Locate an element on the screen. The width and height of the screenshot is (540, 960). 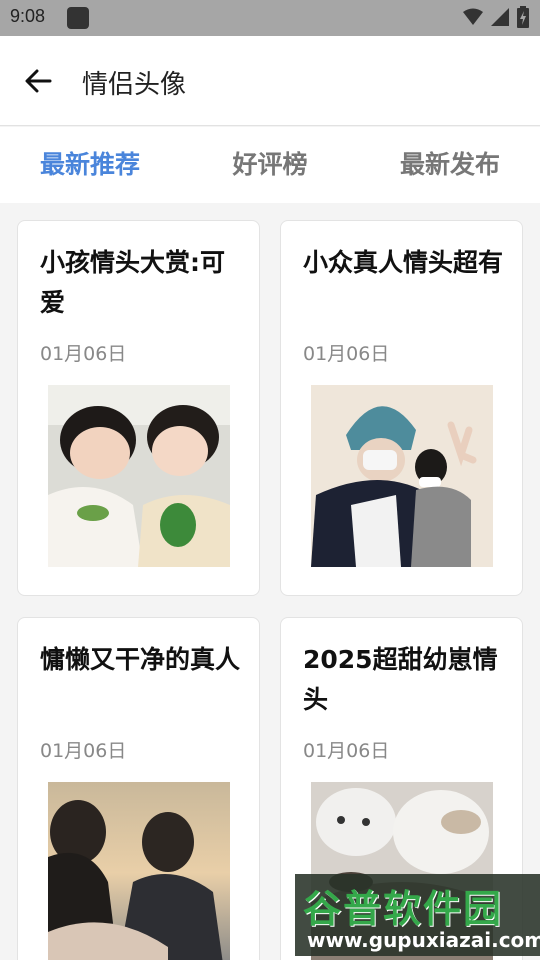
status-icons is located at coordinates (496, 17).